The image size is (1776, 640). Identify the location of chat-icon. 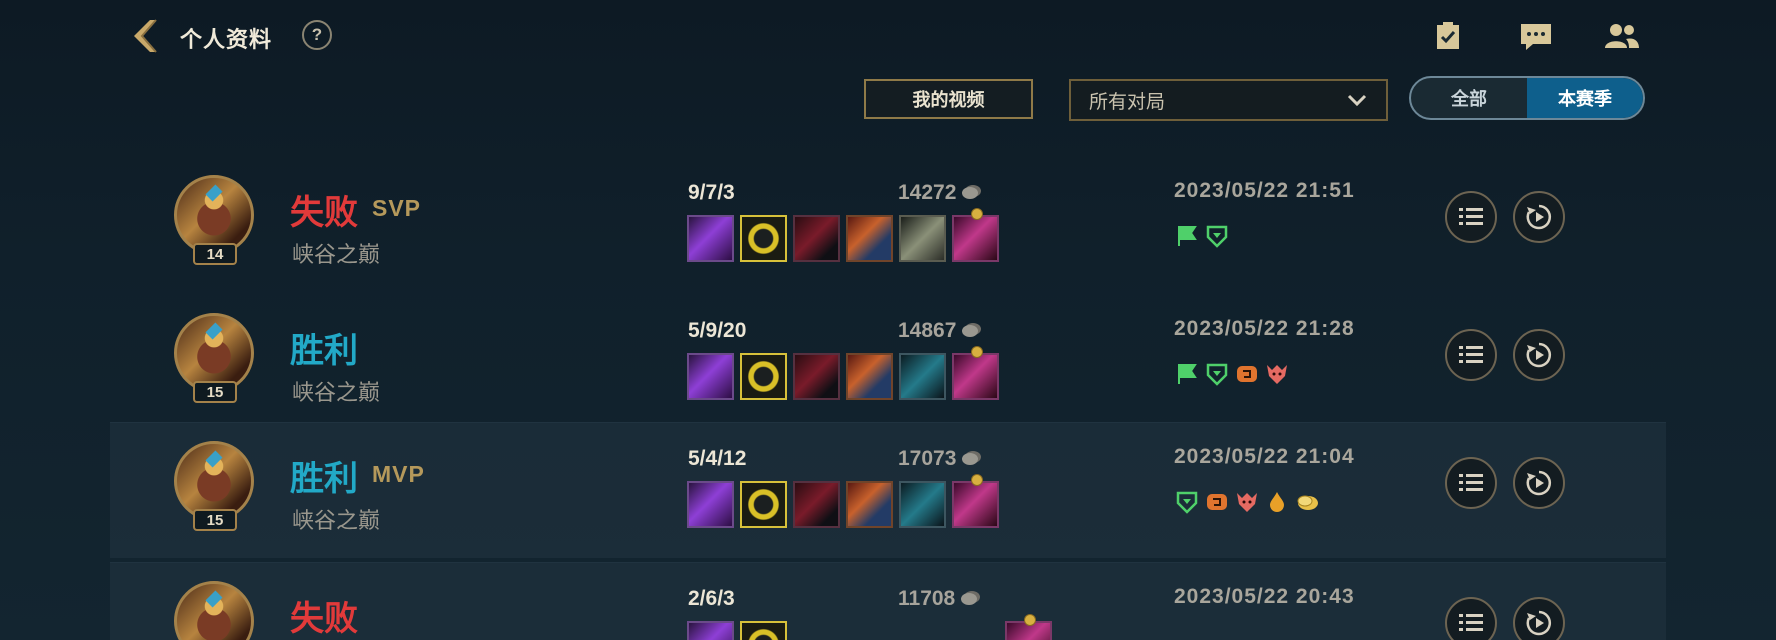
(1536, 37).